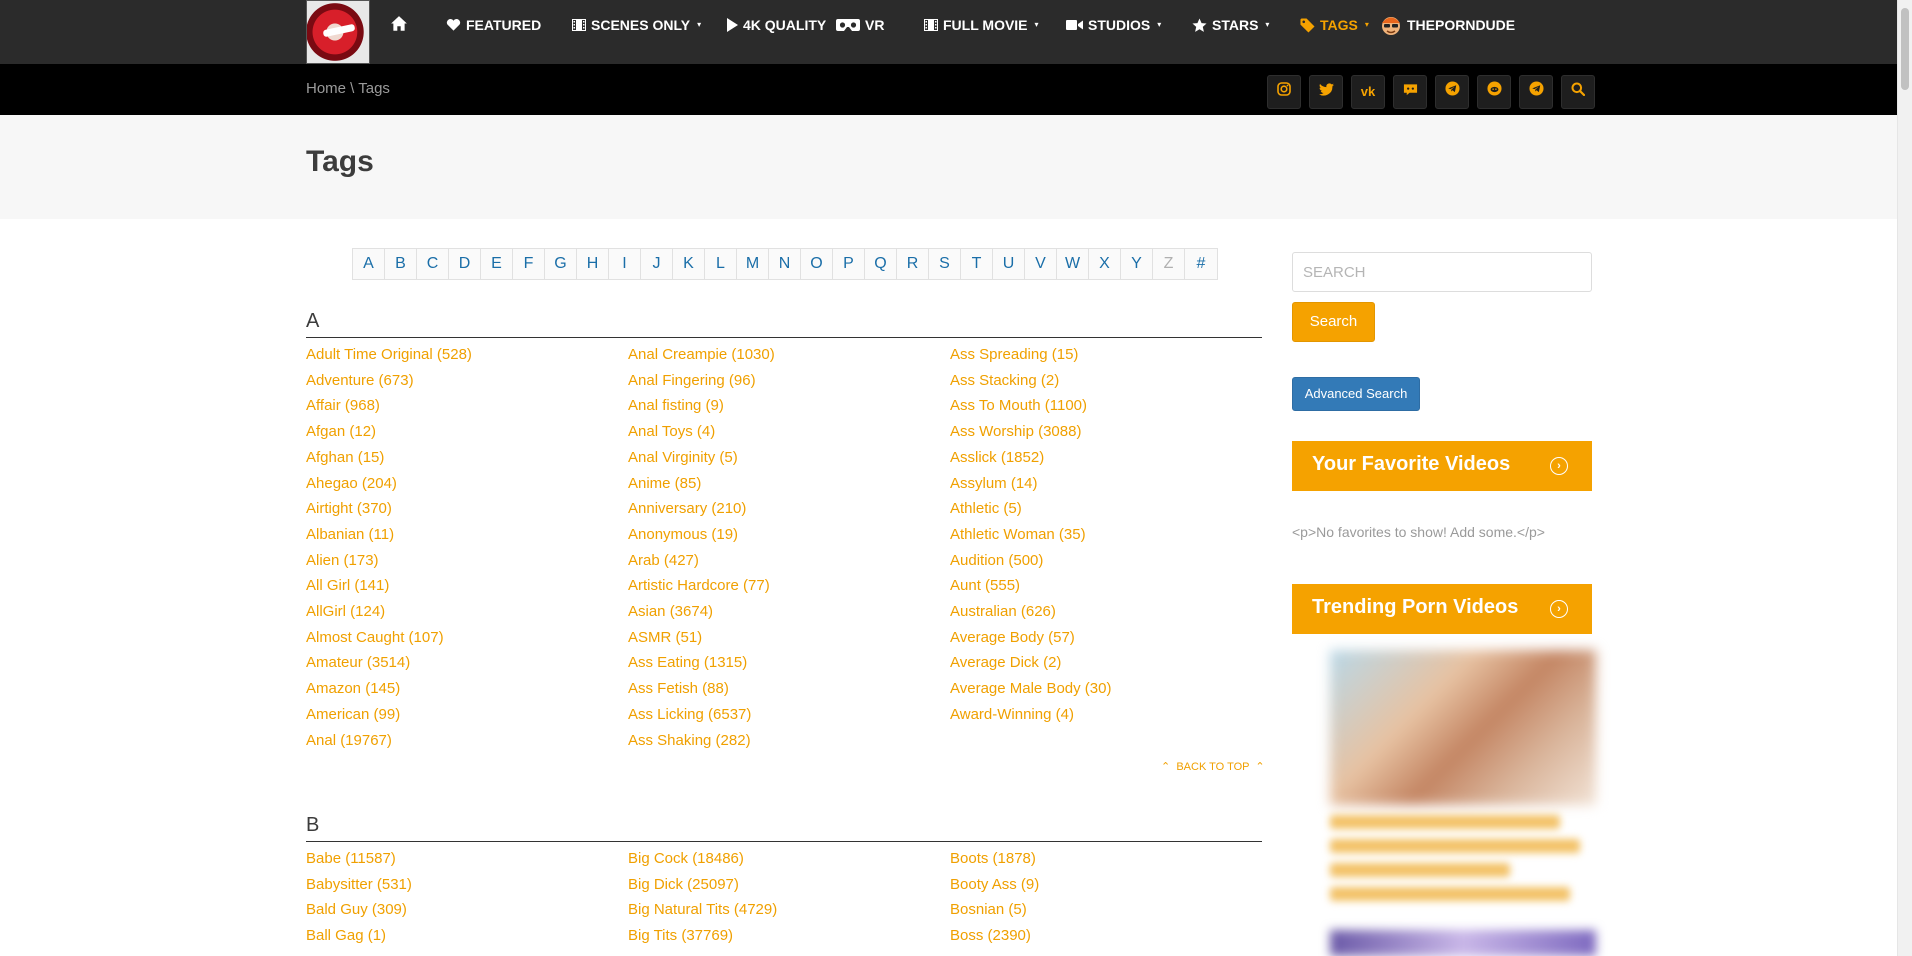  I want to click on tag-link: Ass Shaking (282), so click(689, 740).